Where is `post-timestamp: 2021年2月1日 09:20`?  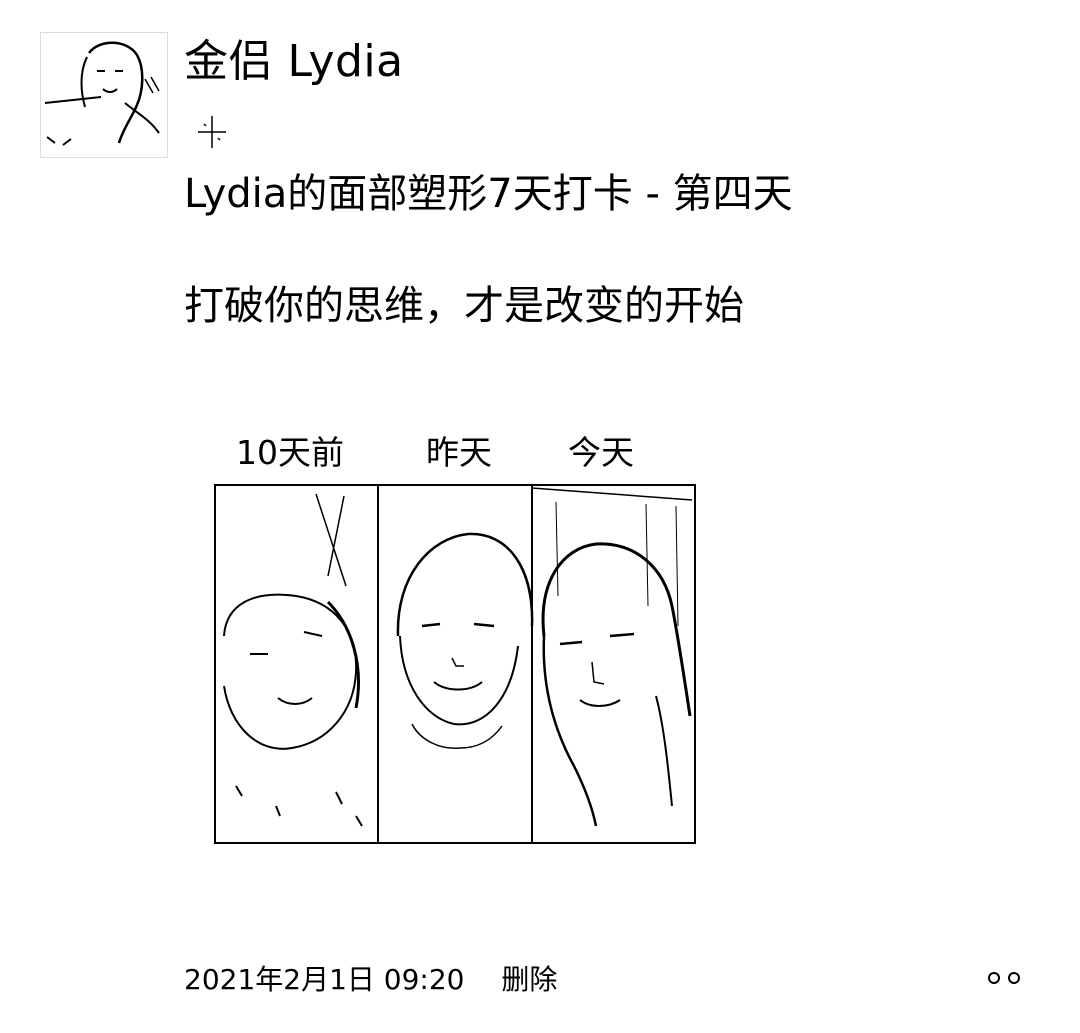 post-timestamp: 2021年2月1日 09:20 is located at coordinates (324, 979).